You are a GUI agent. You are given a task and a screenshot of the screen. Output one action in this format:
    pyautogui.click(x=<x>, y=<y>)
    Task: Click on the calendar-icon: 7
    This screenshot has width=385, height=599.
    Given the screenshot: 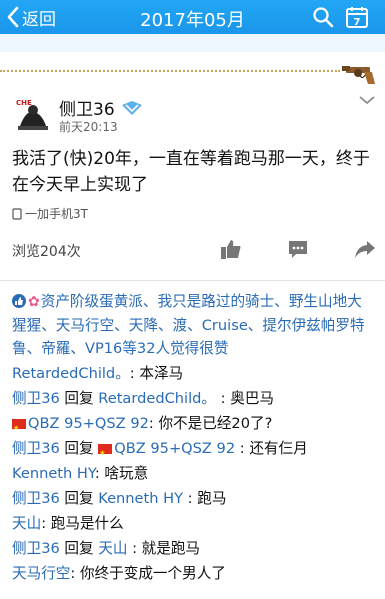 What is the action you would take?
    pyautogui.click(x=357, y=17)
    